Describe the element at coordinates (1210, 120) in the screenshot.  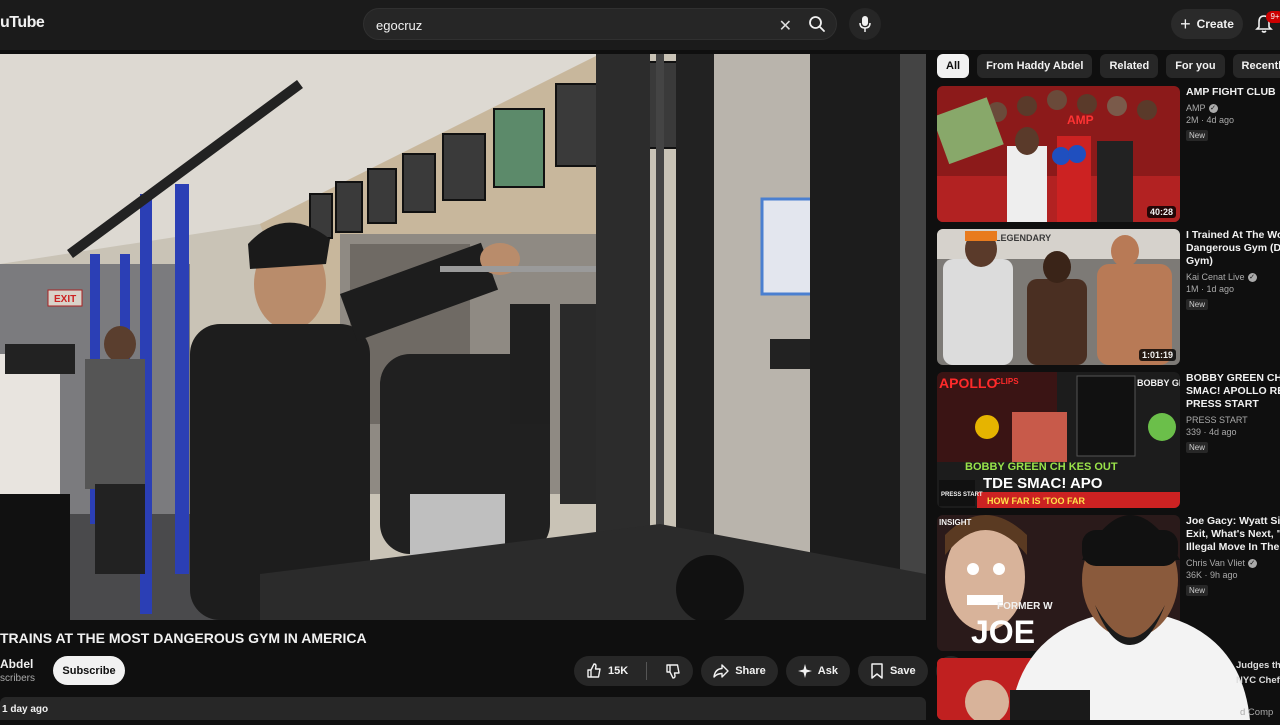
I see `video-stats: 2M · 4d ago` at that location.